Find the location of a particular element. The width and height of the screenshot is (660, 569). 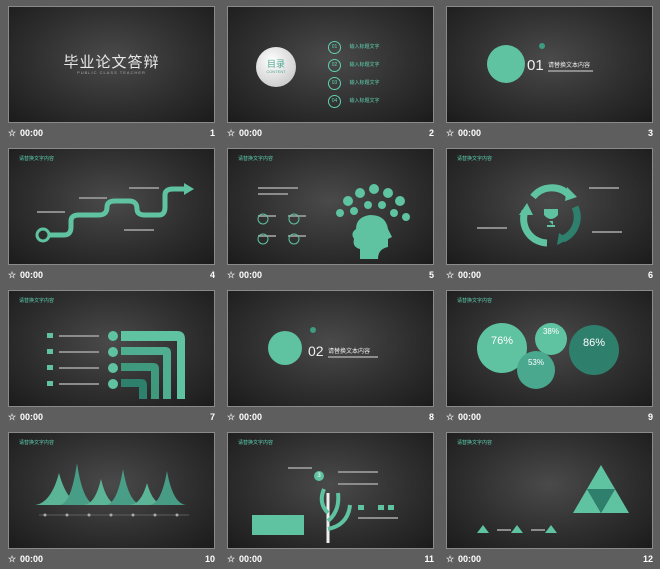

slide-thumbnail-5: 请替换文字内容 ☆ 00:00 5 is located at coordinates (330, 216).